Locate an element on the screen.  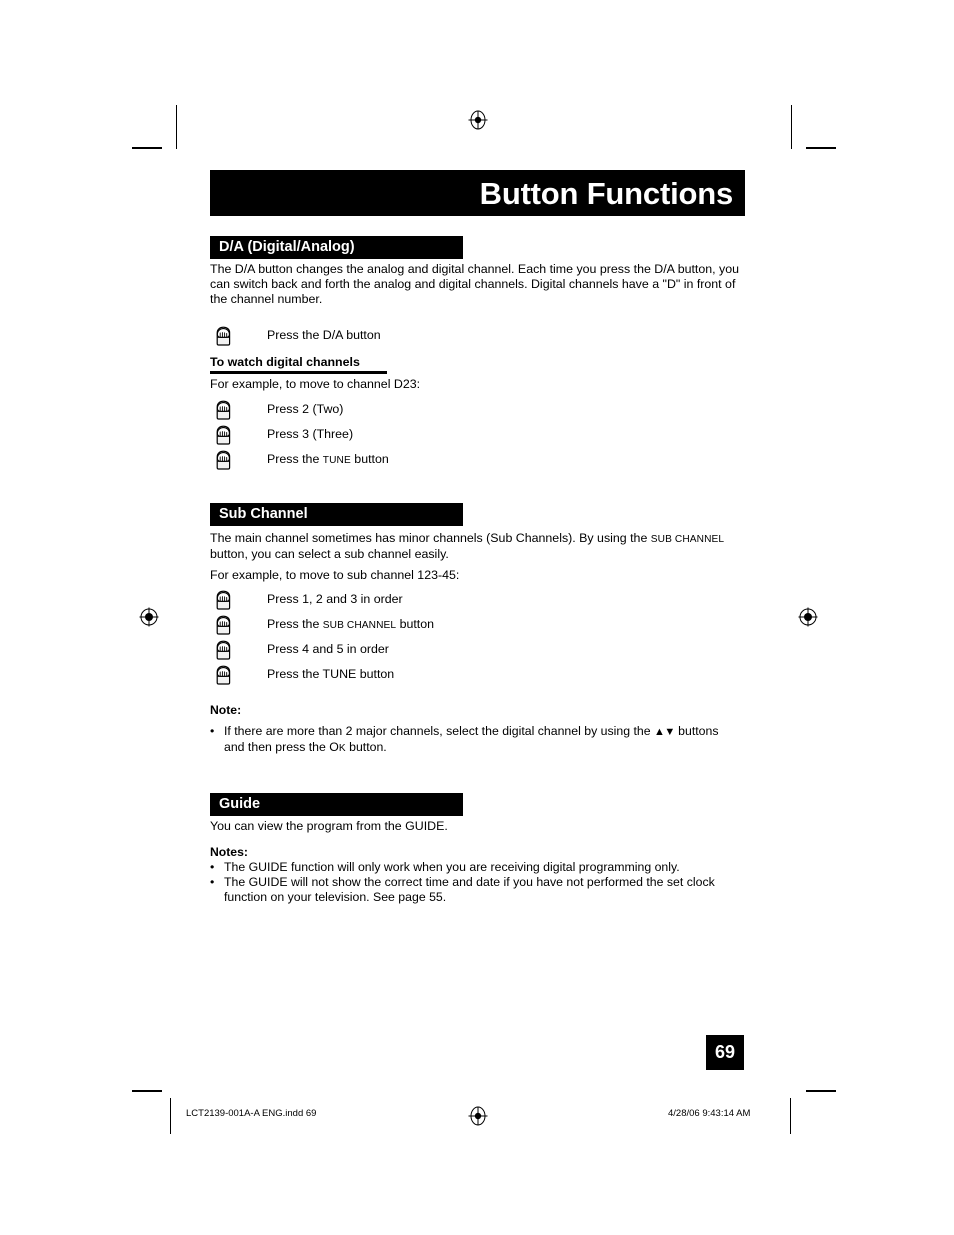
crop-mark-top-right-vertical is located at coordinates (791, 127).